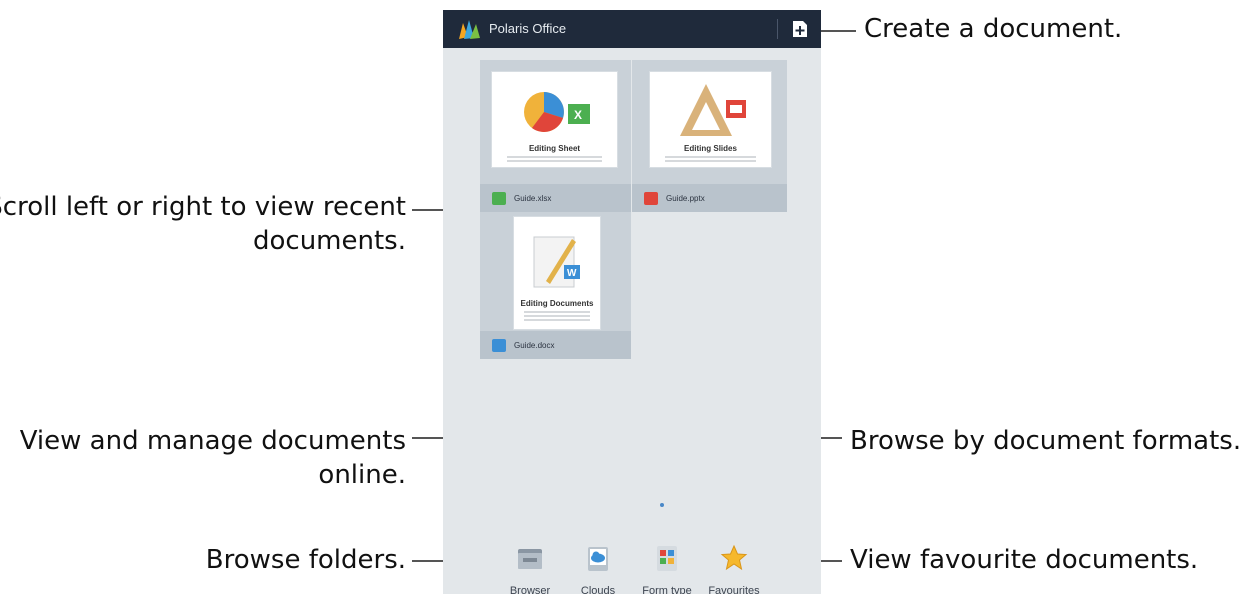  I want to click on recent-document-card: W Editing Documents Guide.docx, so click(555, 285).